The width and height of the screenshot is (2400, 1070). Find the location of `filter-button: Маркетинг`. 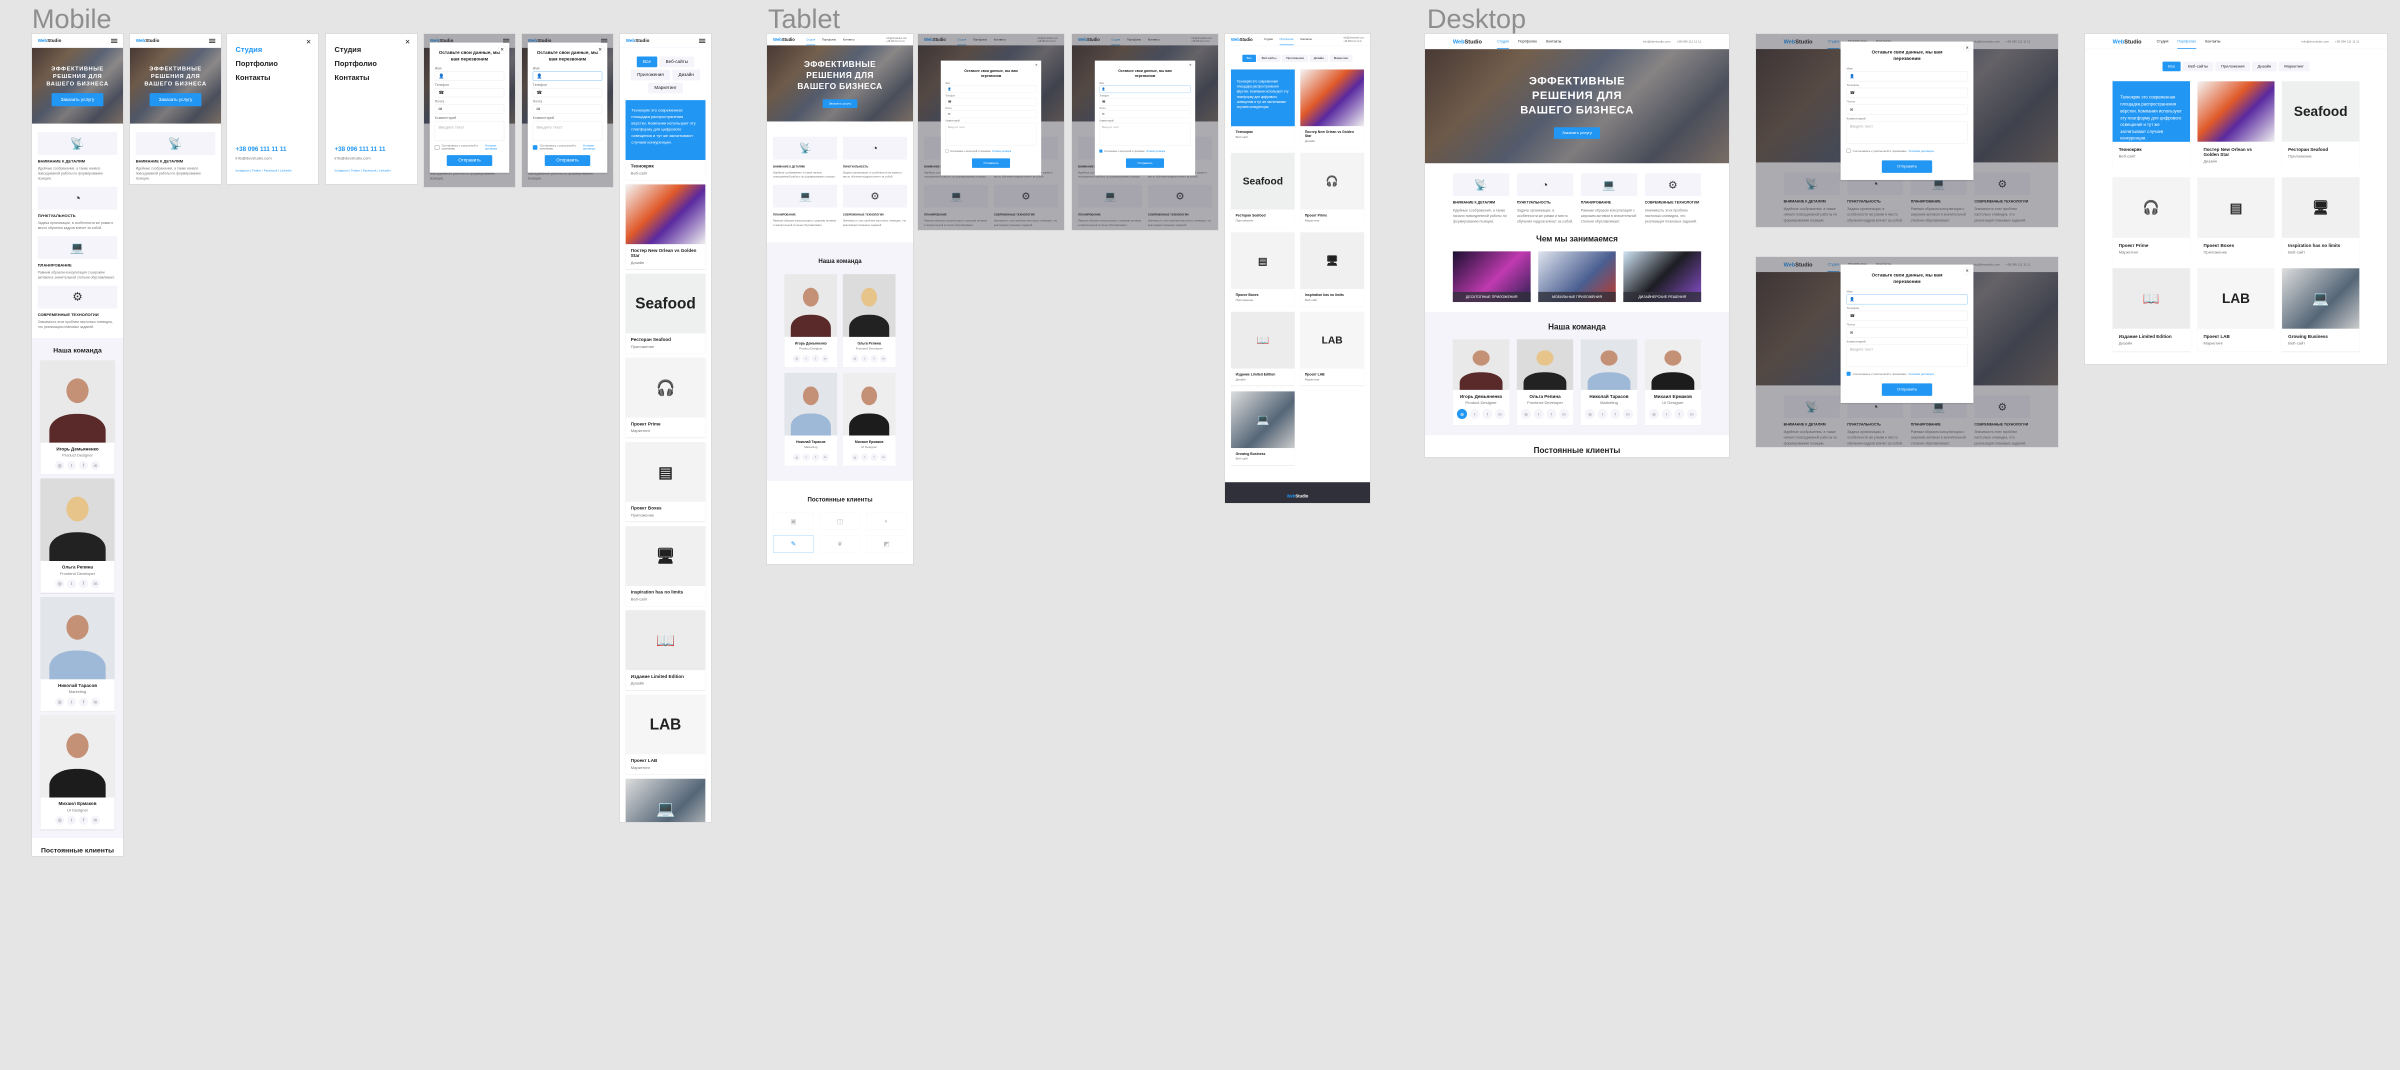

filter-button: Маркетинг is located at coordinates (2294, 66).